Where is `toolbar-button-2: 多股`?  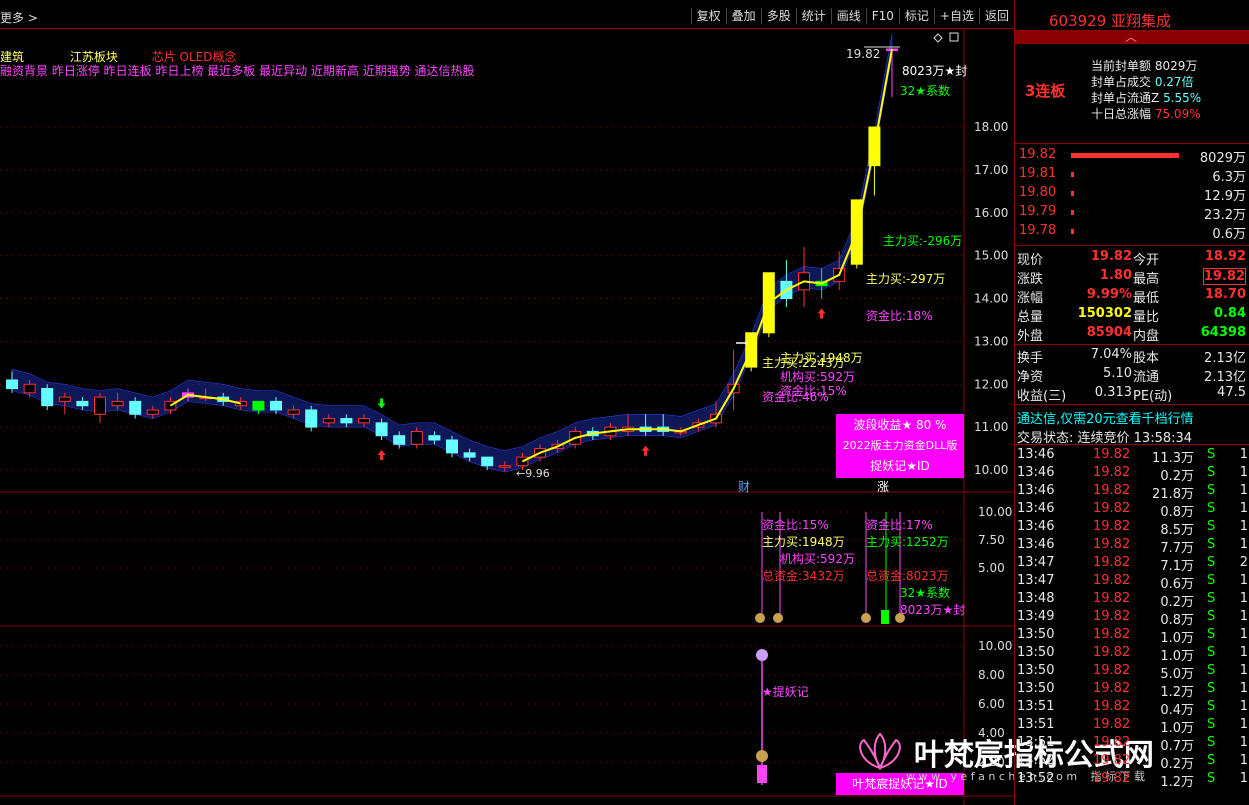 toolbar-button-2: 多股 is located at coordinates (778, 16).